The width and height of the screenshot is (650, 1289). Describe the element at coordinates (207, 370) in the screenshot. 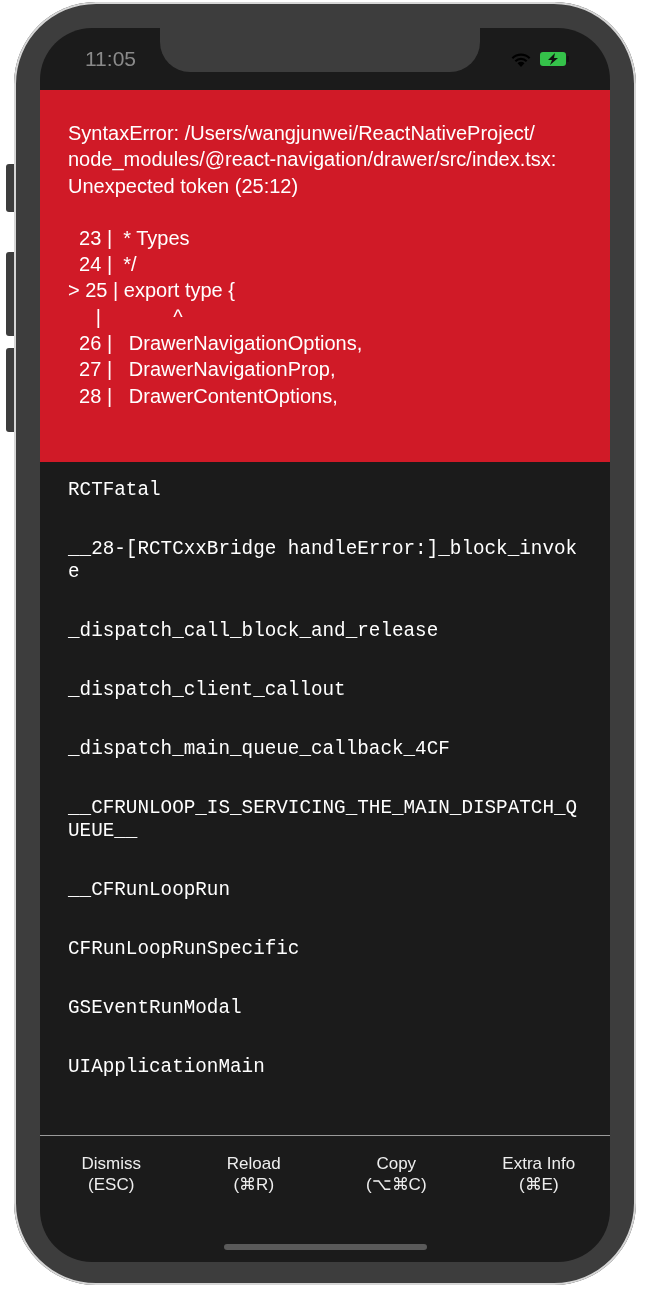

I see `code-line: 27 | DrawerNavigationProp,` at that location.